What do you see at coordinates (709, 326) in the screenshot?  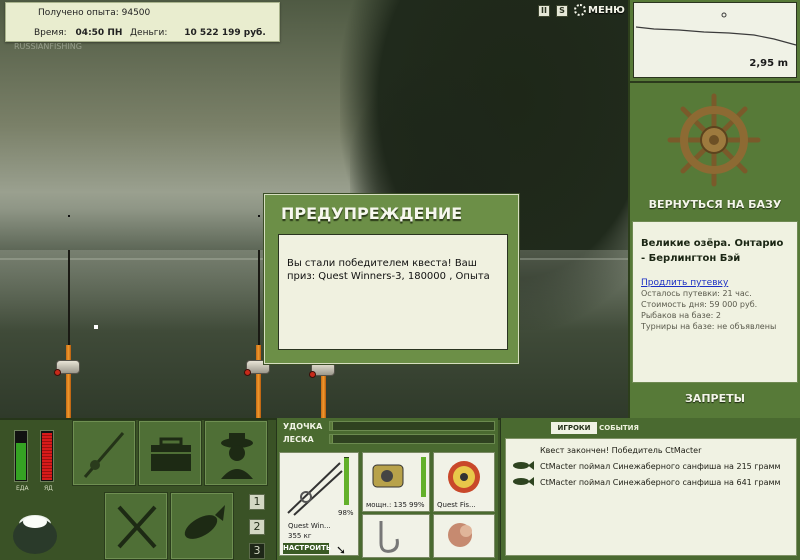 I see `tournaments-status: Турниры на базе: не объявлены` at bounding box center [709, 326].